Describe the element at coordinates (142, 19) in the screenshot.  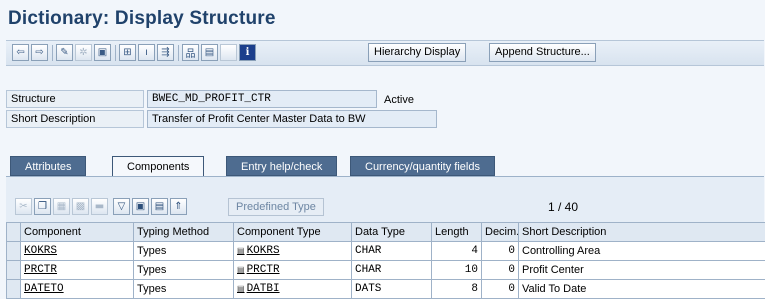
I see `page-title: Dictionary: Display Structure` at that location.